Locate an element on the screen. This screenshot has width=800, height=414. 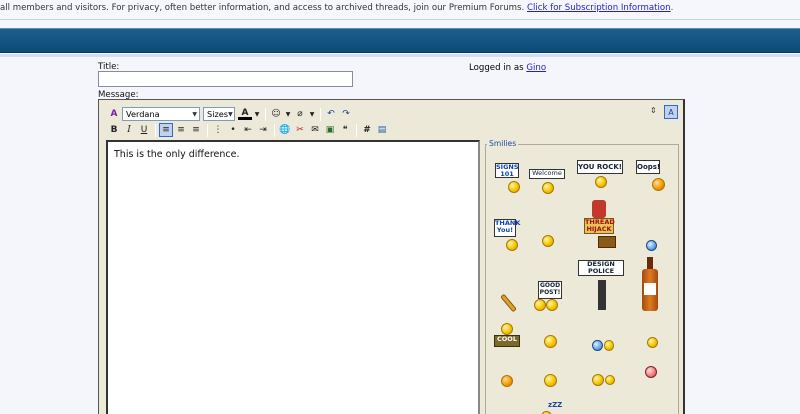
sign-board: SIGNS 101 is located at coordinates (507, 170).